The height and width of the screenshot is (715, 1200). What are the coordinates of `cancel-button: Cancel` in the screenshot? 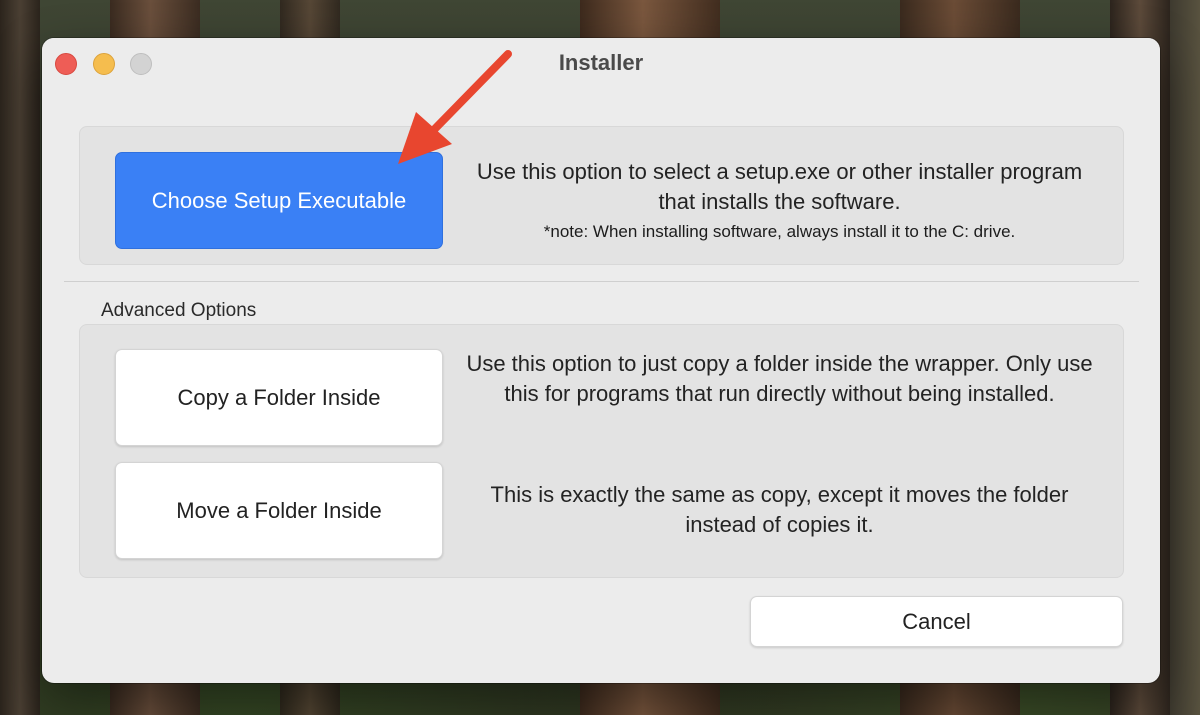 It's located at (936, 621).